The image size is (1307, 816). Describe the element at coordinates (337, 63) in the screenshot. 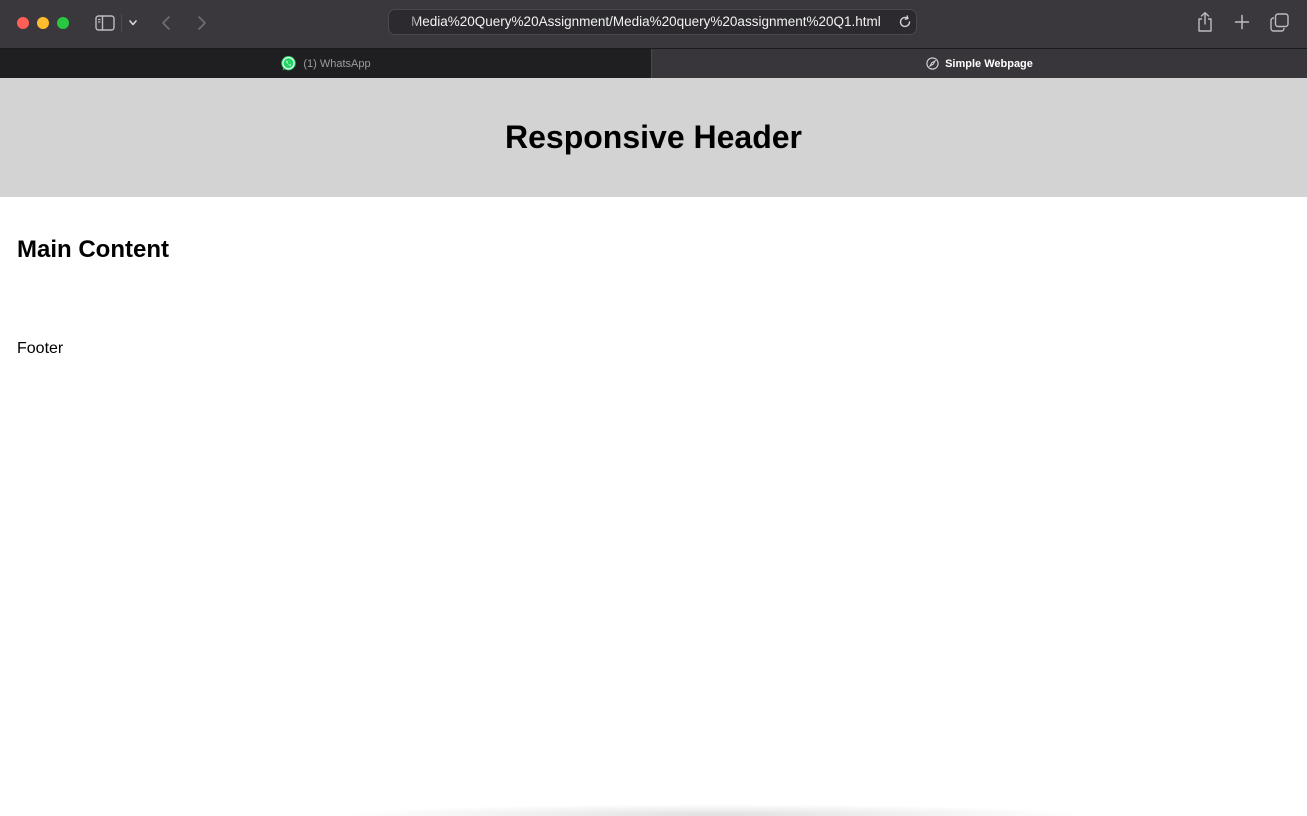

I see `tab-label: (1) WhatsApp` at that location.